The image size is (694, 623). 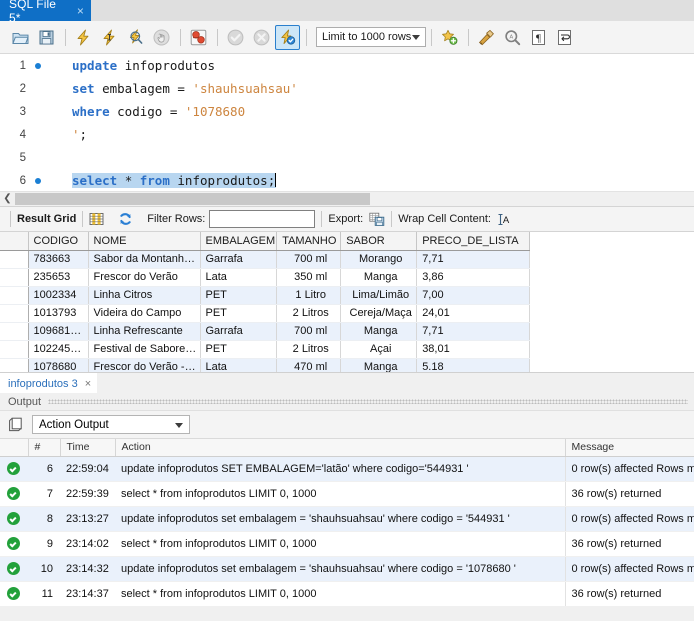 What do you see at coordinates (46, 37) in the screenshot?
I see `save-sql-file-icon` at bounding box center [46, 37].